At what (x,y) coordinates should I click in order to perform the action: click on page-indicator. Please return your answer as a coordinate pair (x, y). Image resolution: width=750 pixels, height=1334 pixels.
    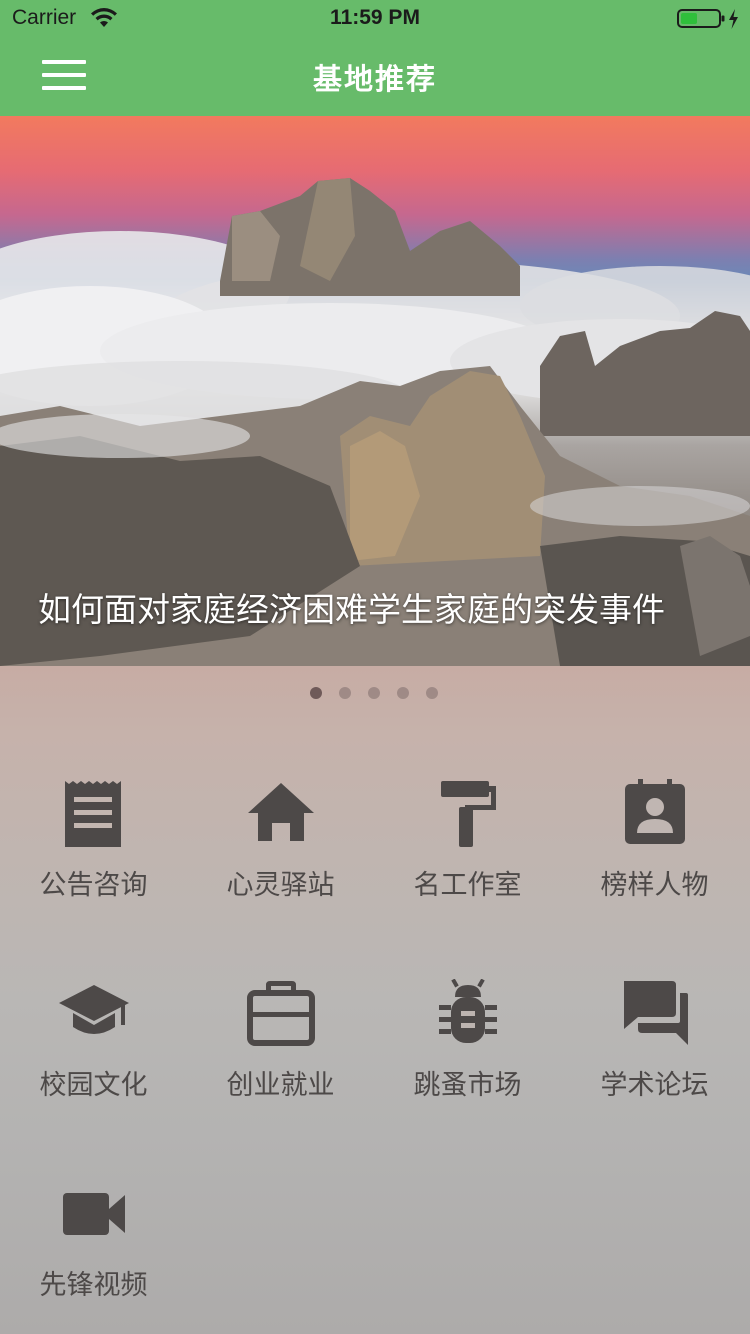
    Looking at the image, I should click on (374, 694).